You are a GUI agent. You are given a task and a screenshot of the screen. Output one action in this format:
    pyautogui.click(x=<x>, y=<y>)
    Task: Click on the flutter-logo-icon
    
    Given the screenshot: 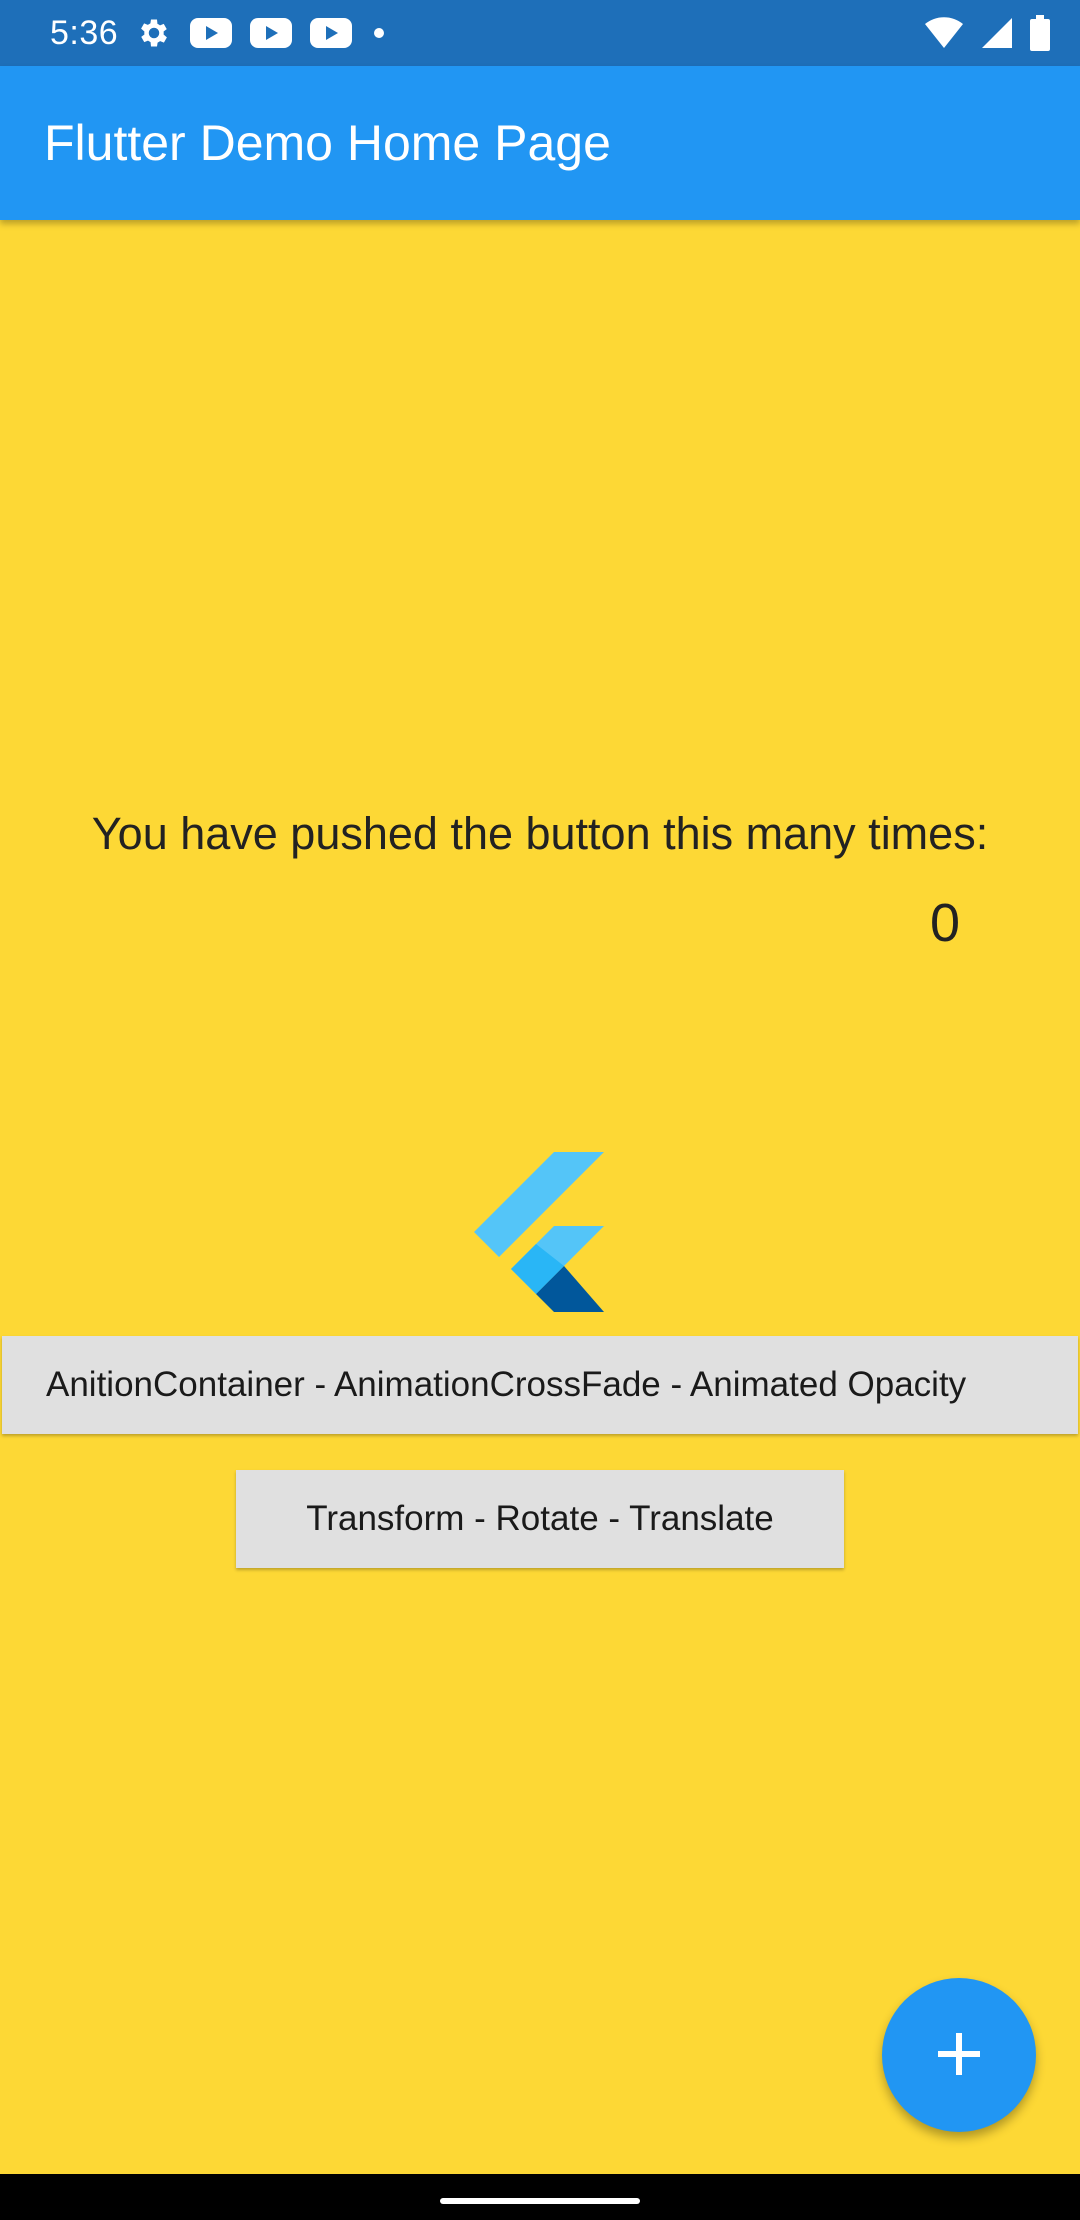 What is the action you would take?
    pyautogui.click(x=539, y=1232)
    